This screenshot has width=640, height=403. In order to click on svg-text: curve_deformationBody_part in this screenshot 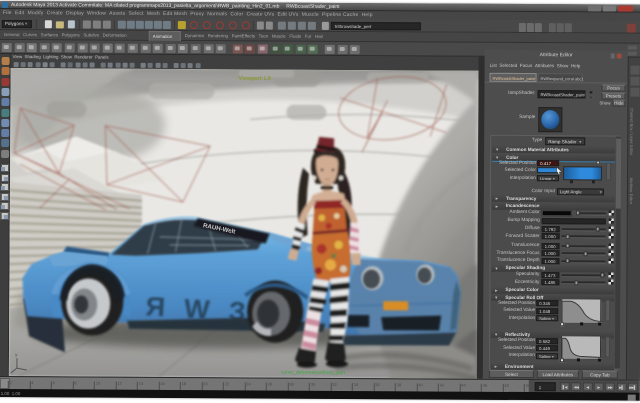, I will do `click(313, 373)`.